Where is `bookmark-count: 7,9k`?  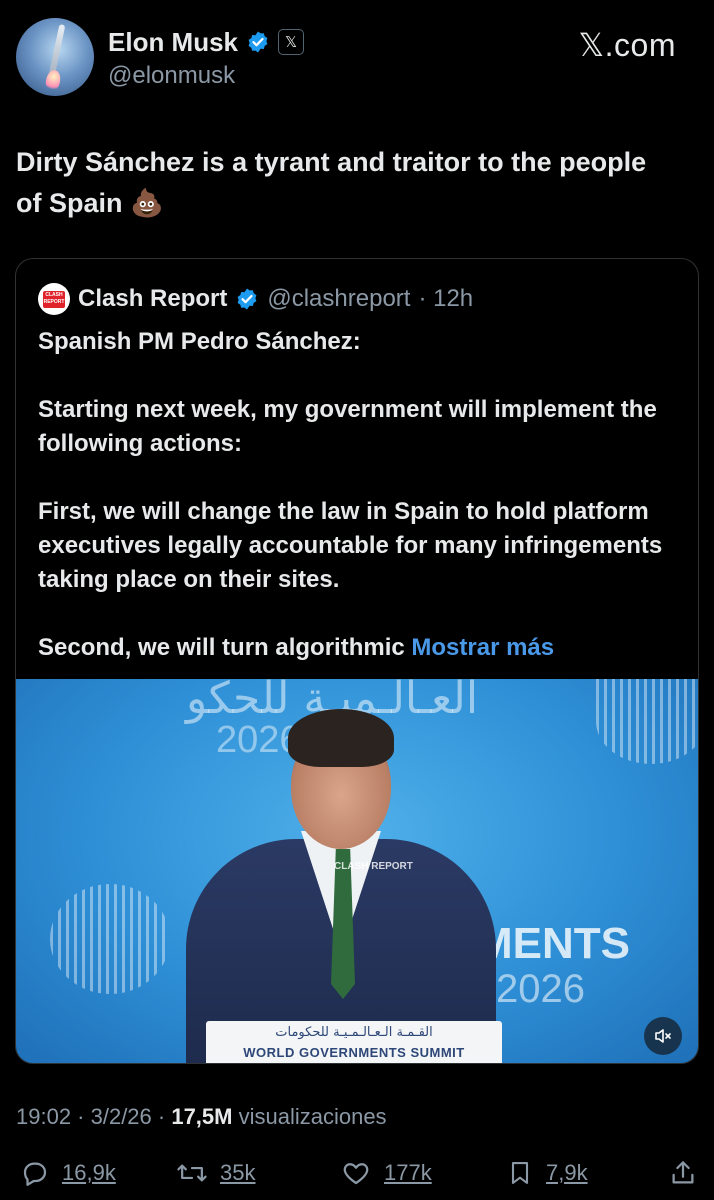 bookmark-count: 7,9k is located at coordinates (567, 1172).